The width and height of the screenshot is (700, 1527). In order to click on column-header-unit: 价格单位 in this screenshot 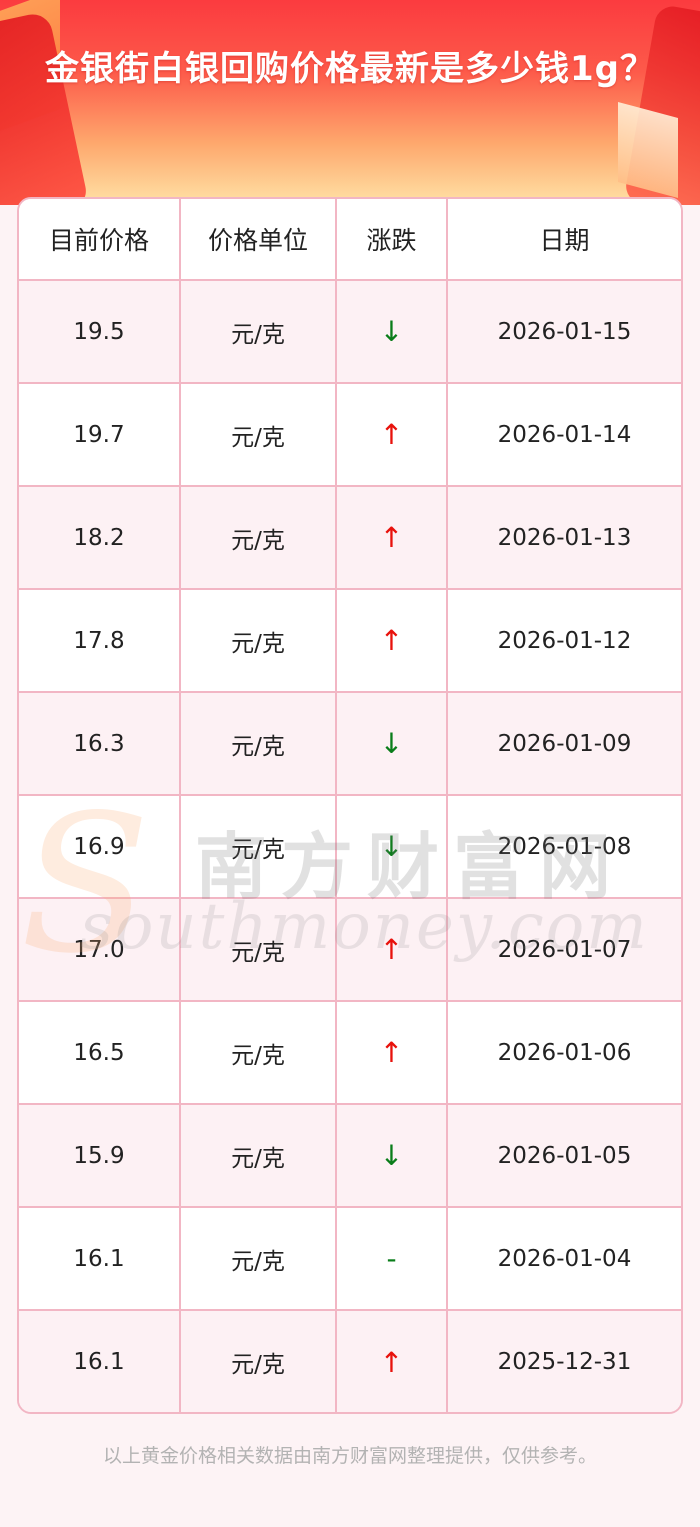, I will do `click(258, 240)`.